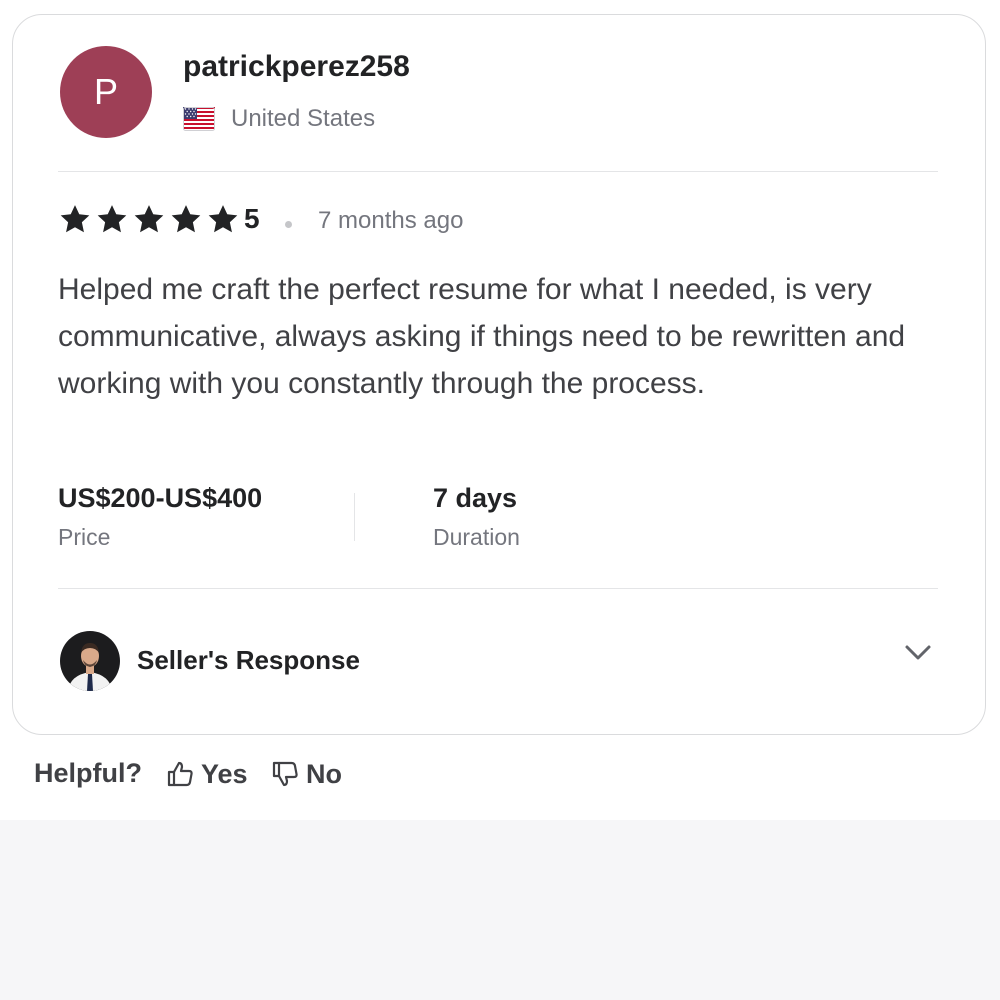 The image size is (1000, 1000). I want to click on avatar-initial: P, so click(105, 91).